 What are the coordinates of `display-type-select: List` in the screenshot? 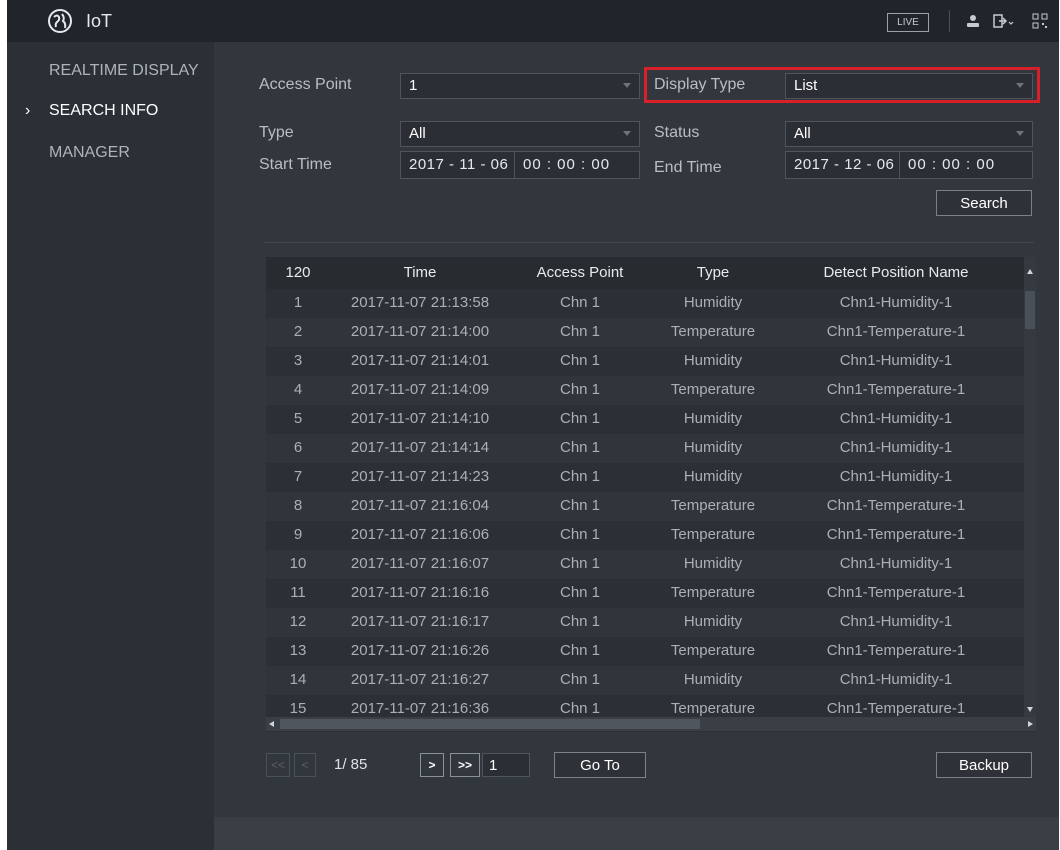 It's located at (909, 86).